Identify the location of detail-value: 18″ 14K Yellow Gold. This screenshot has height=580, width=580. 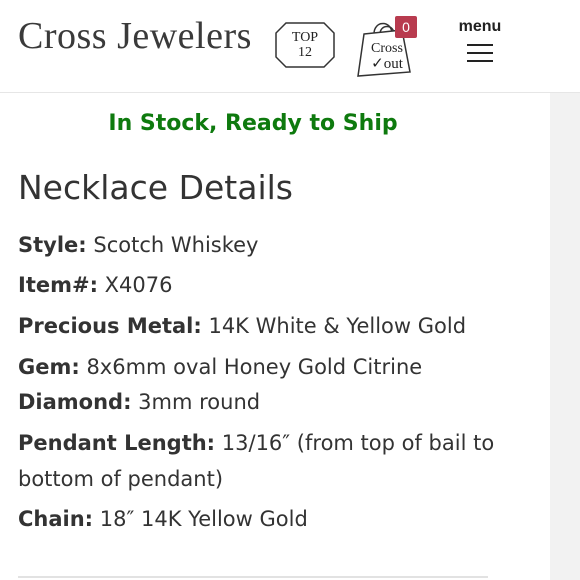
(200, 519).